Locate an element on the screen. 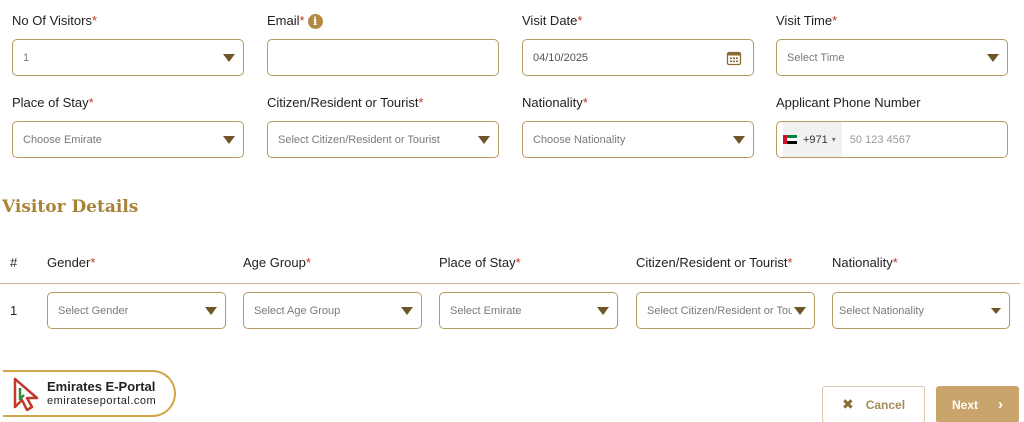 The height and width of the screenshot is (422, 1024). column-header-text: Age Group is located at coordinates (274, 262).